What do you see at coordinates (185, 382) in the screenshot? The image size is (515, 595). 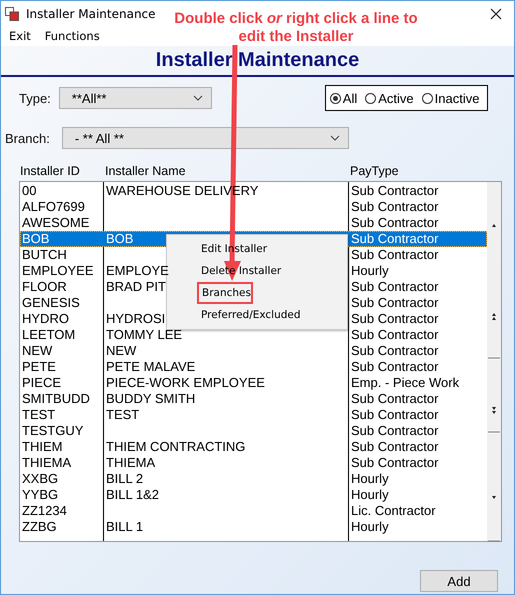 I see `table-cell: PIECE-WORK EMPLOYEE` at bounding box center [185, 382].